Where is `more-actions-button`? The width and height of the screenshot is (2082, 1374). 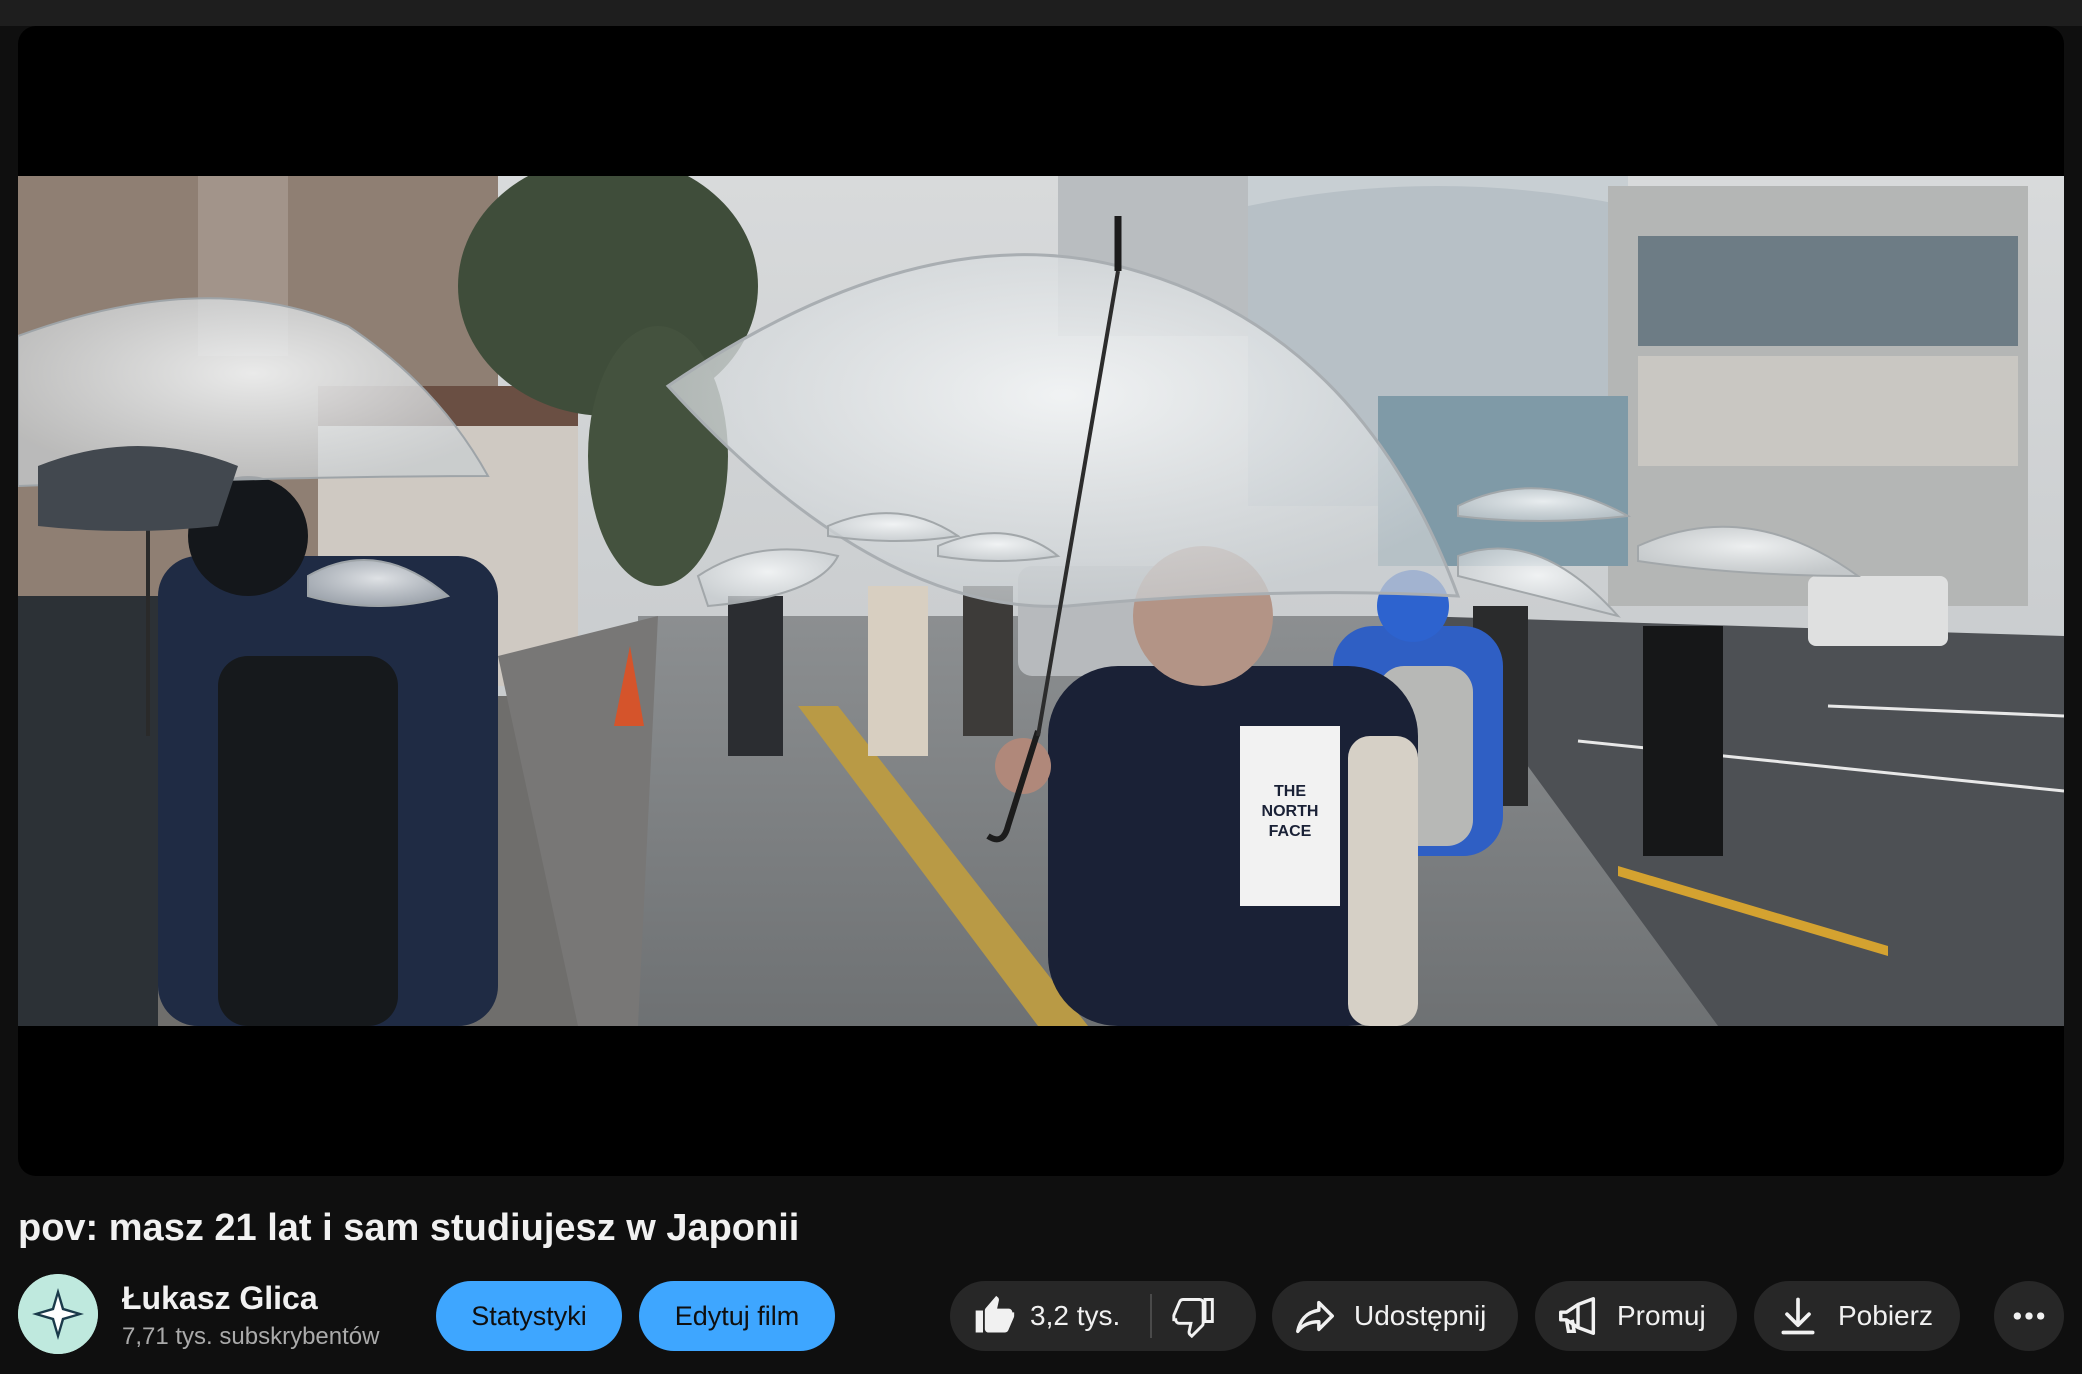 more-actions-button is located at coordinates (2029, 1316).